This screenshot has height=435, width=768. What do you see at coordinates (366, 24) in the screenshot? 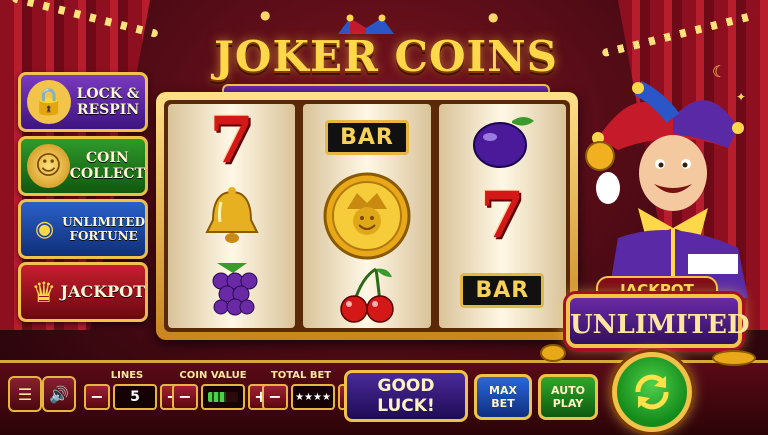
I see `jester-hat-icon` at bounding box center [366, 24].